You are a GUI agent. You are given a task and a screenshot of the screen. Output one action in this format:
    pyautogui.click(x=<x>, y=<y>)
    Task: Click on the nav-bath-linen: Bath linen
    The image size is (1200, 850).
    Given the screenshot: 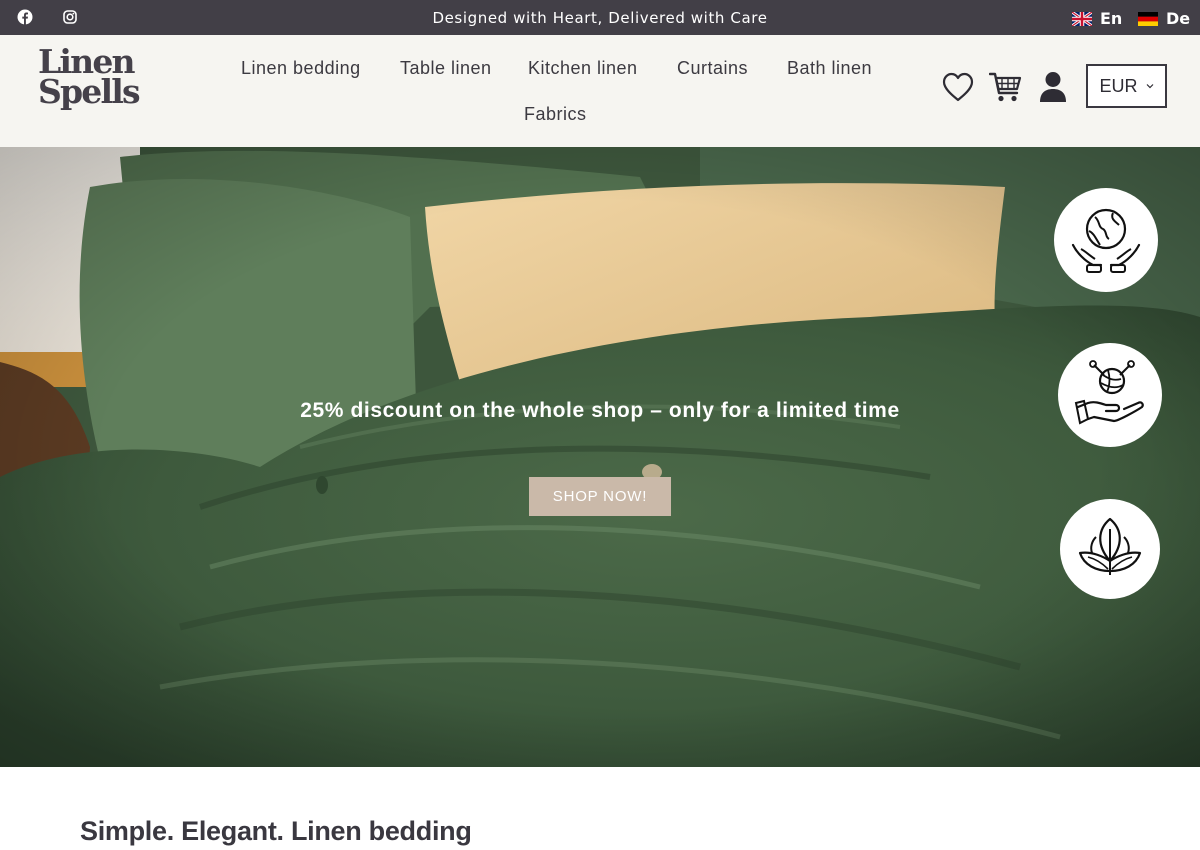 What is the action you would take?
    pyautogui.click(x=829, y=68)
    